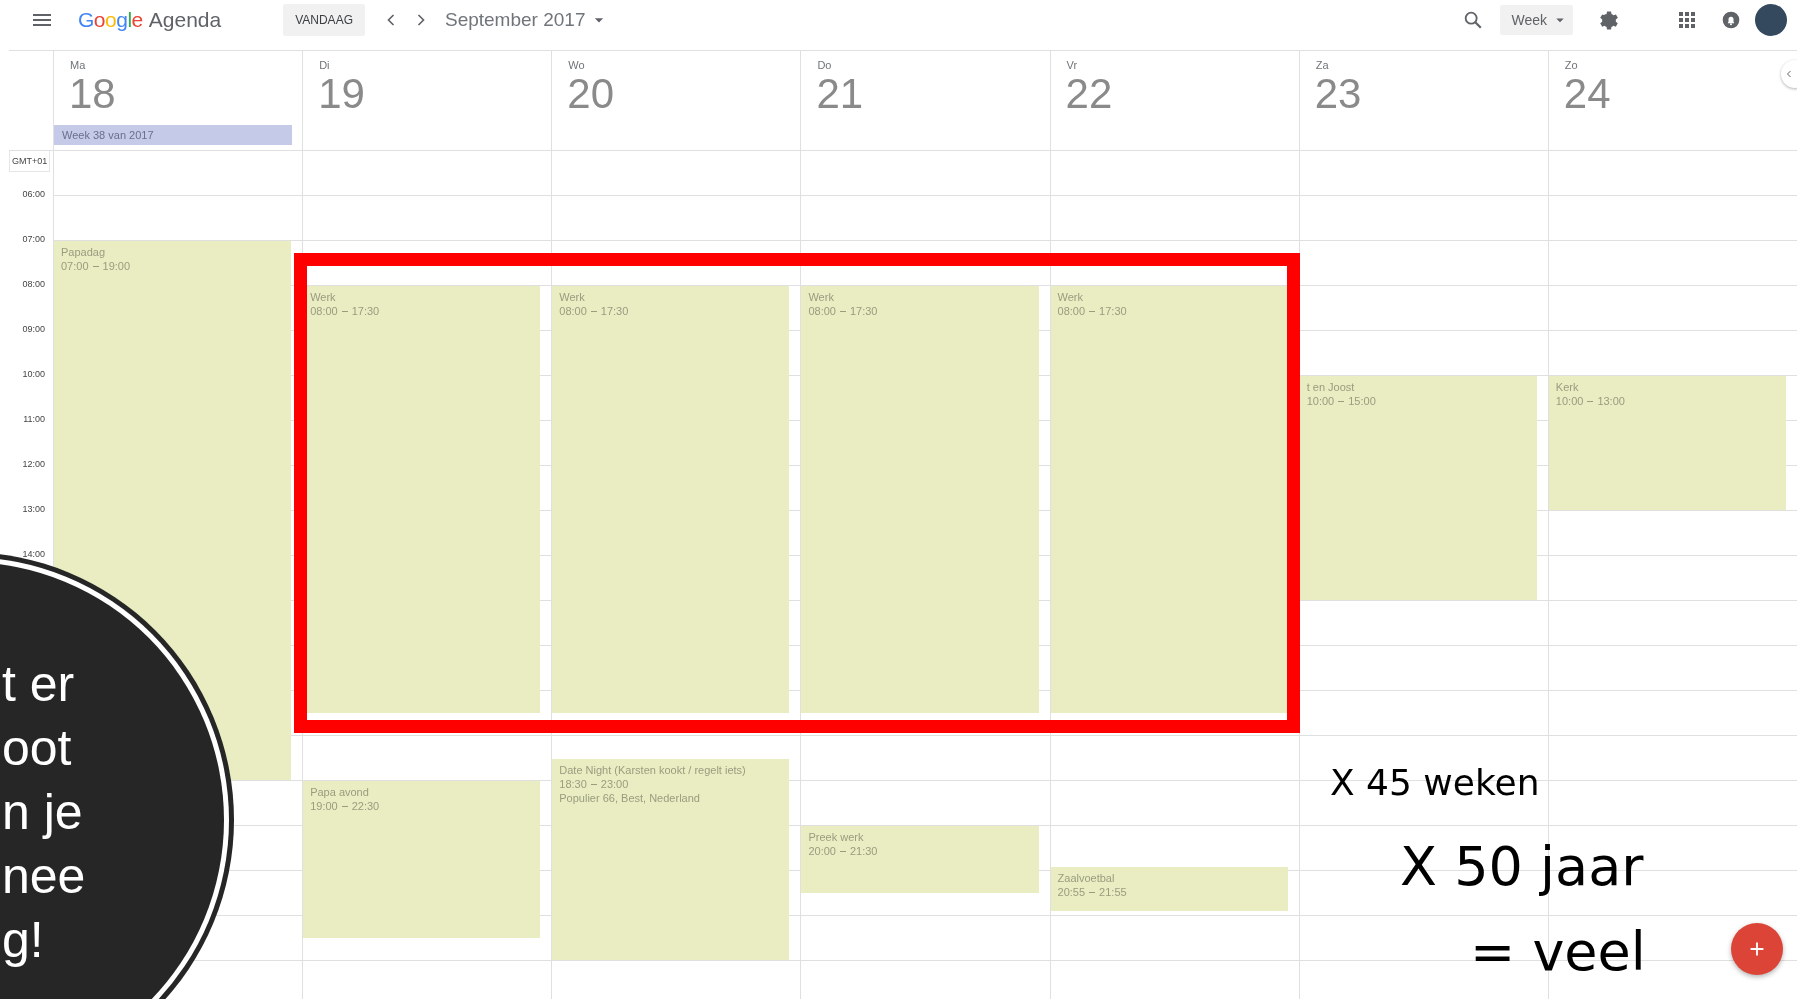 Image resolution: width=1797 pixels, height=999 pixels. I want to click on hour-label: 14:00, so click(33, 554).